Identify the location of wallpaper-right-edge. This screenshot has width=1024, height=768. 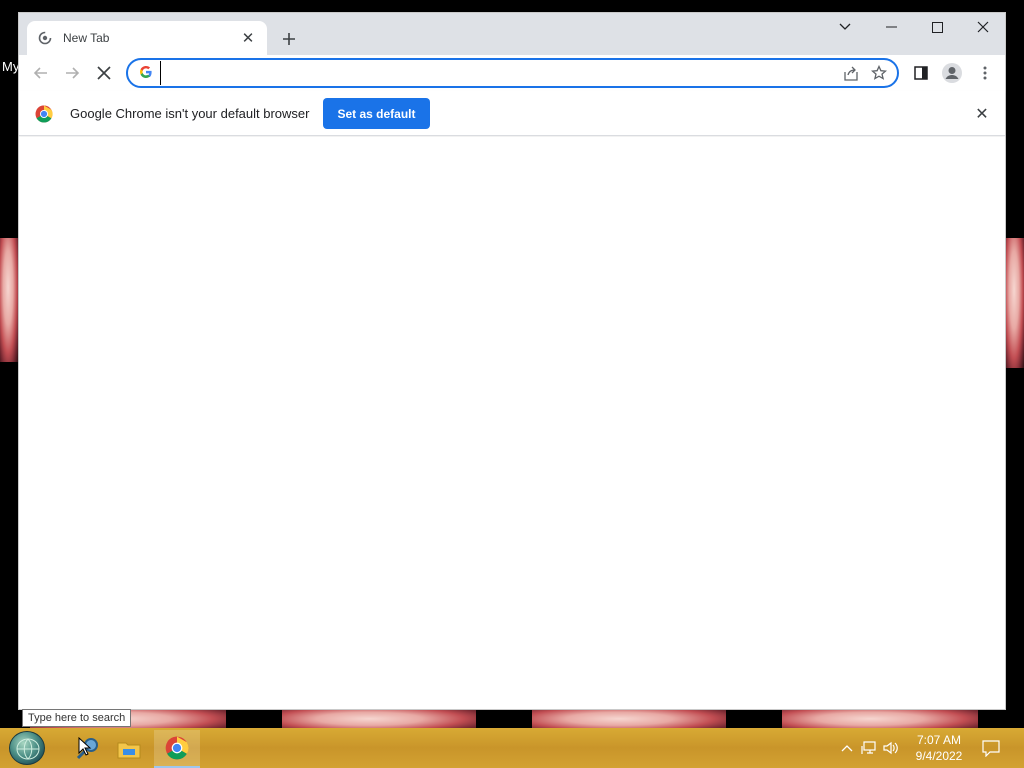
(1015, 303).